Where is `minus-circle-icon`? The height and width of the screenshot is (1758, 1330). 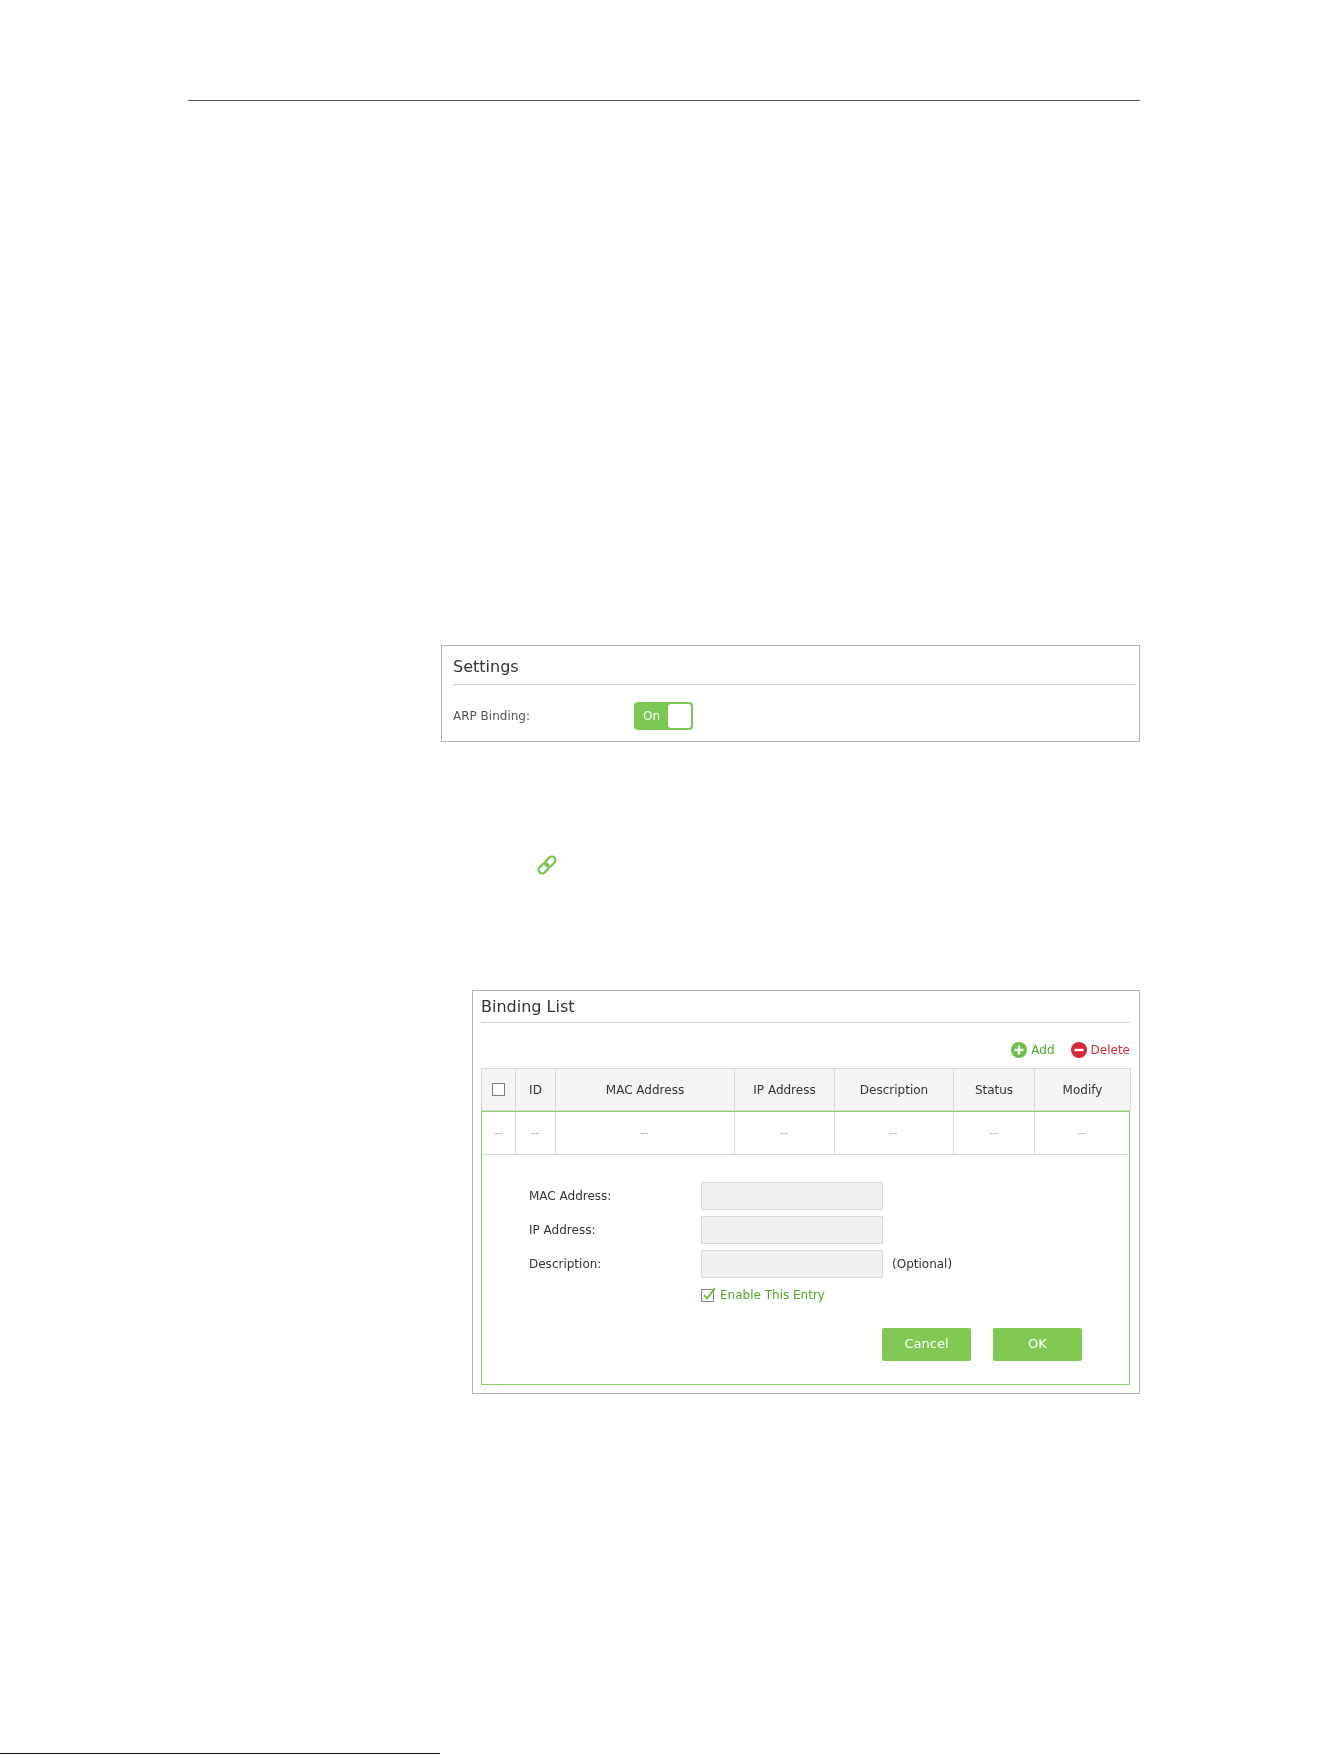 minus-circle-icon is located at coordinates (1078, 1050).